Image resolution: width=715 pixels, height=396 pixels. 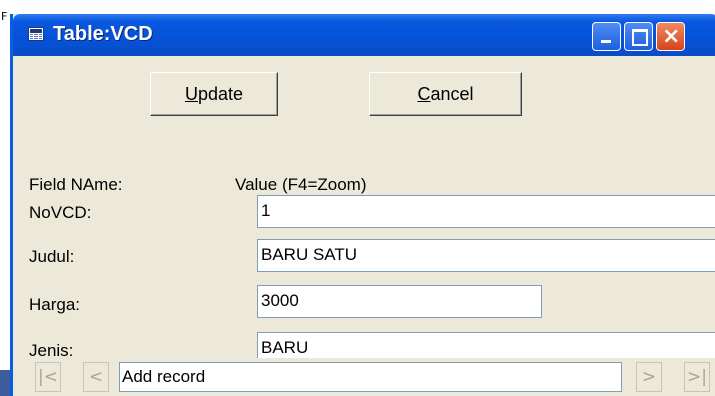 What do you see at coordinates (5, 198) in the screenshot?
I see `background-window: F` at bounding box center [5, 198].